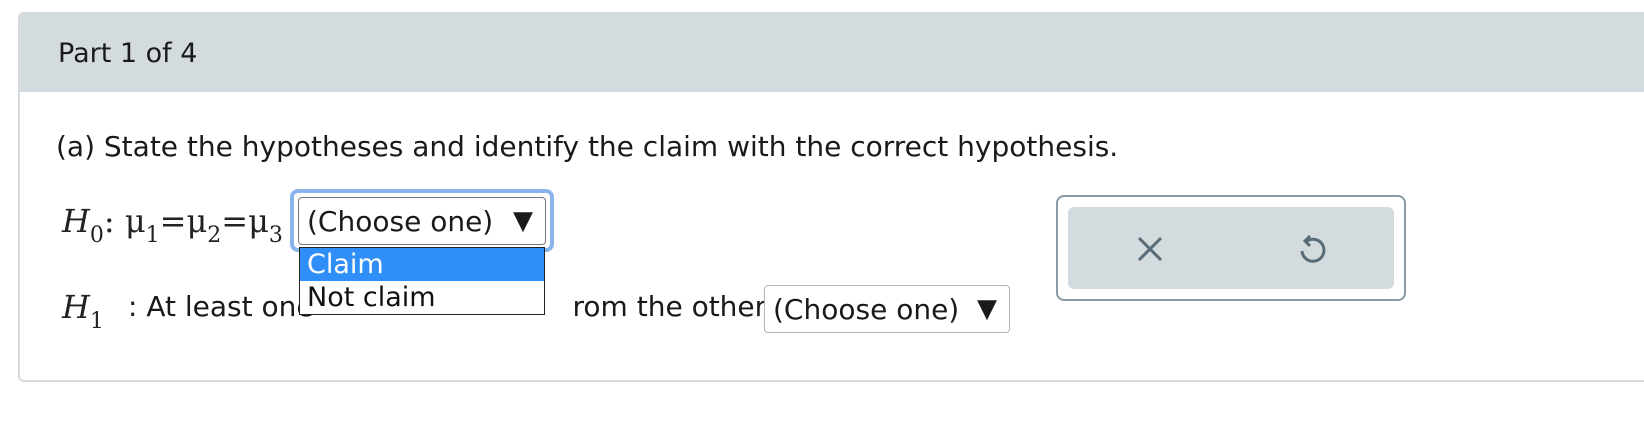 This screenshot has height=448, width=1644. Describe the element at coordinates (76, 307) in the screenshot. I see `h1-symbol: H` at that location.